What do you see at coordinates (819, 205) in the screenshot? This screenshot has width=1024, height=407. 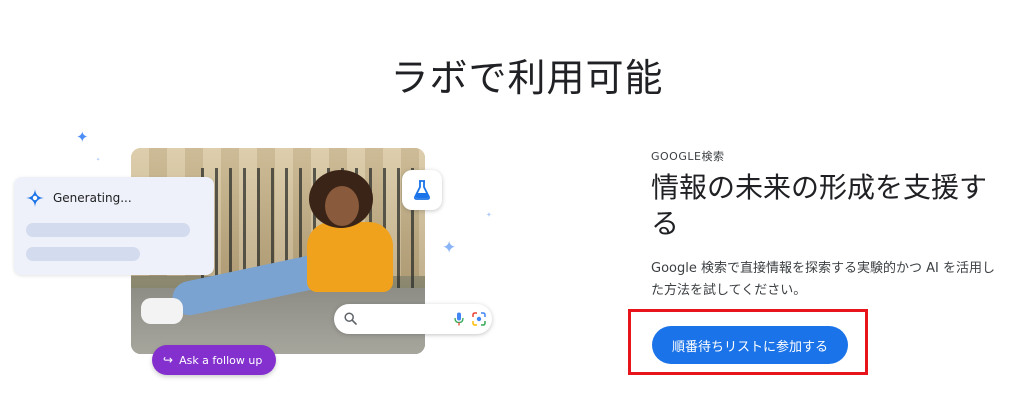 I see `feature-headline: 情報の未来の形成を支援する` at bounding box center [819, 205].